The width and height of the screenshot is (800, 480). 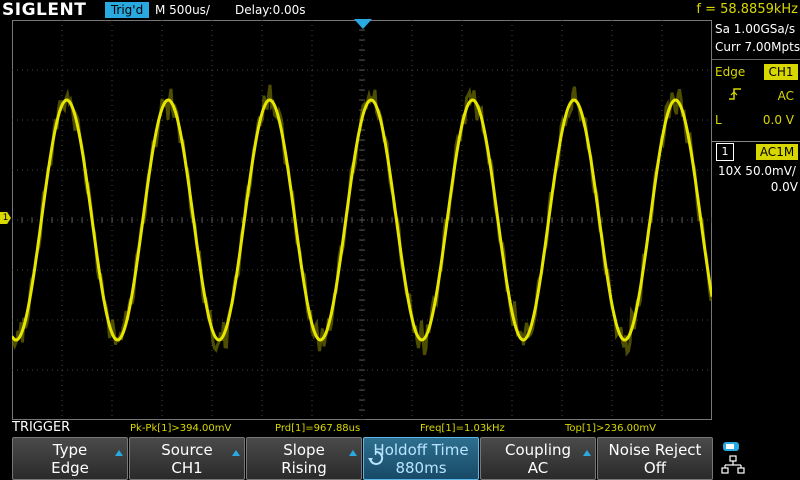 What do you see at coordinates (304, 468) in the screenshot?
I see `softkey-slope-value: Rising` at bounding box center [304, 468].